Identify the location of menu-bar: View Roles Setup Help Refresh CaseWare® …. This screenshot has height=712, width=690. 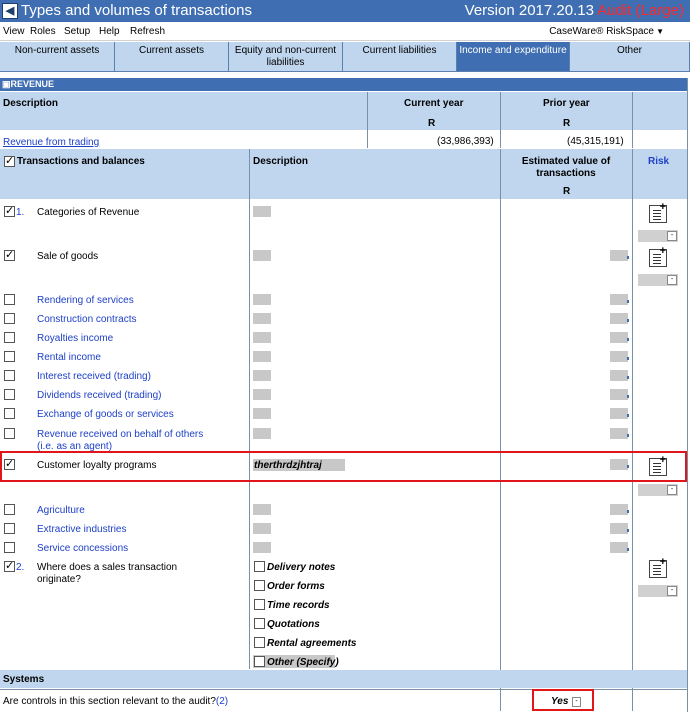
(345, 32).